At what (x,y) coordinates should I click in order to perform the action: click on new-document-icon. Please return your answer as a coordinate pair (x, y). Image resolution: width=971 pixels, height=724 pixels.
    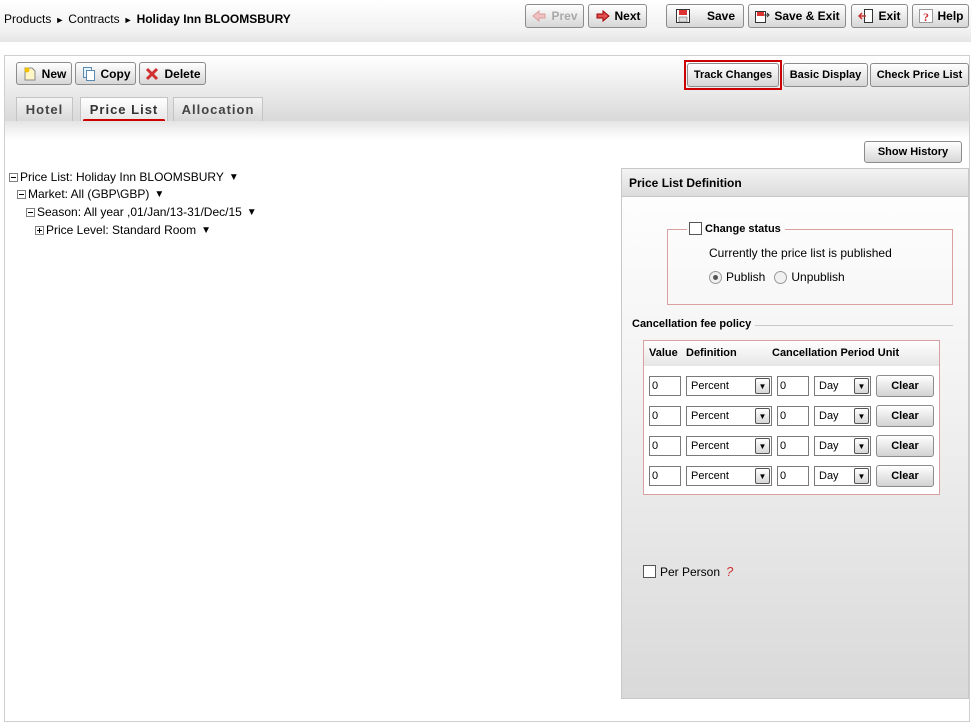
    Looking at the image, I should click on (30, 74).